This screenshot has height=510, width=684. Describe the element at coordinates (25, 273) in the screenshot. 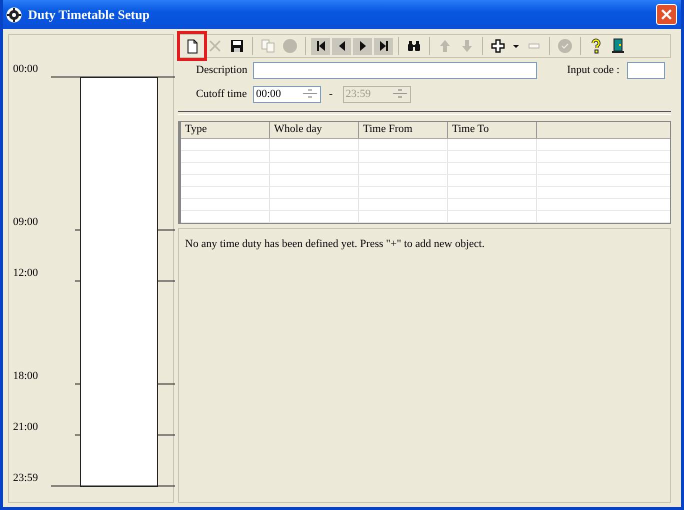

I see `time-label: 12:00` at that location.